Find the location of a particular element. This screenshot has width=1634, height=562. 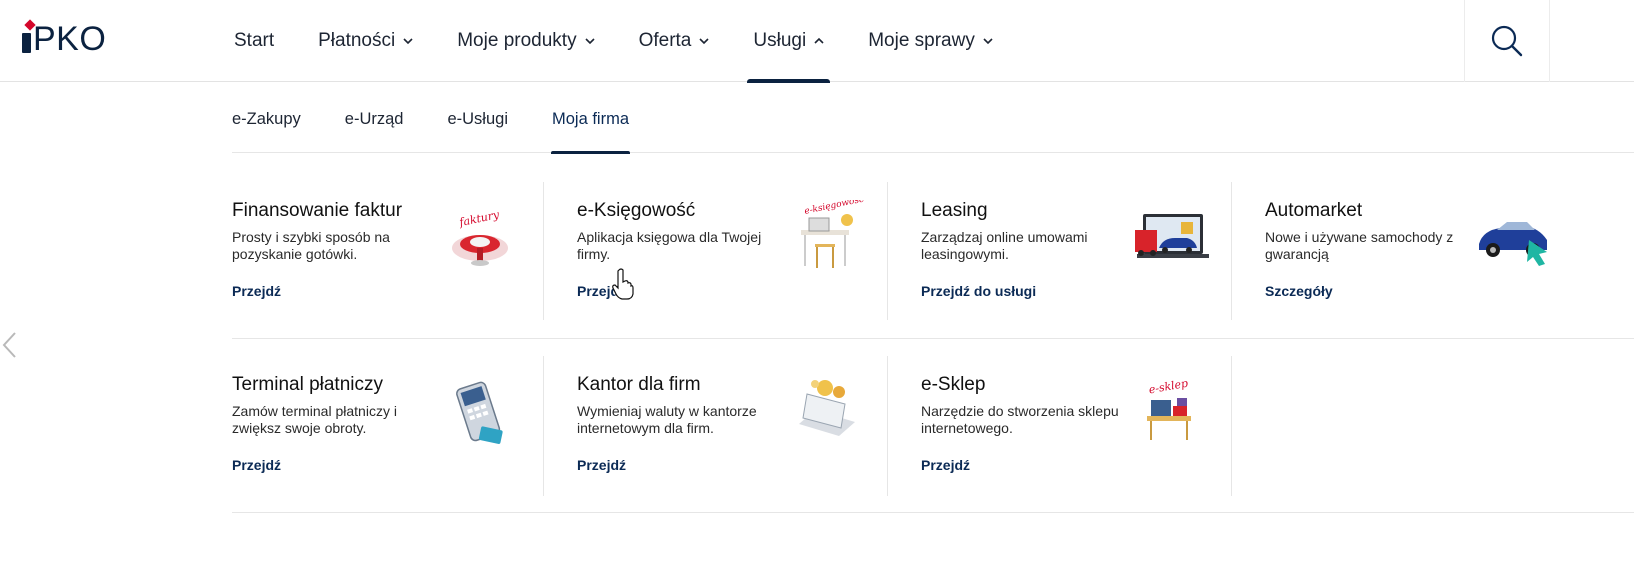

search-button is located at coordinates (1507, 41).